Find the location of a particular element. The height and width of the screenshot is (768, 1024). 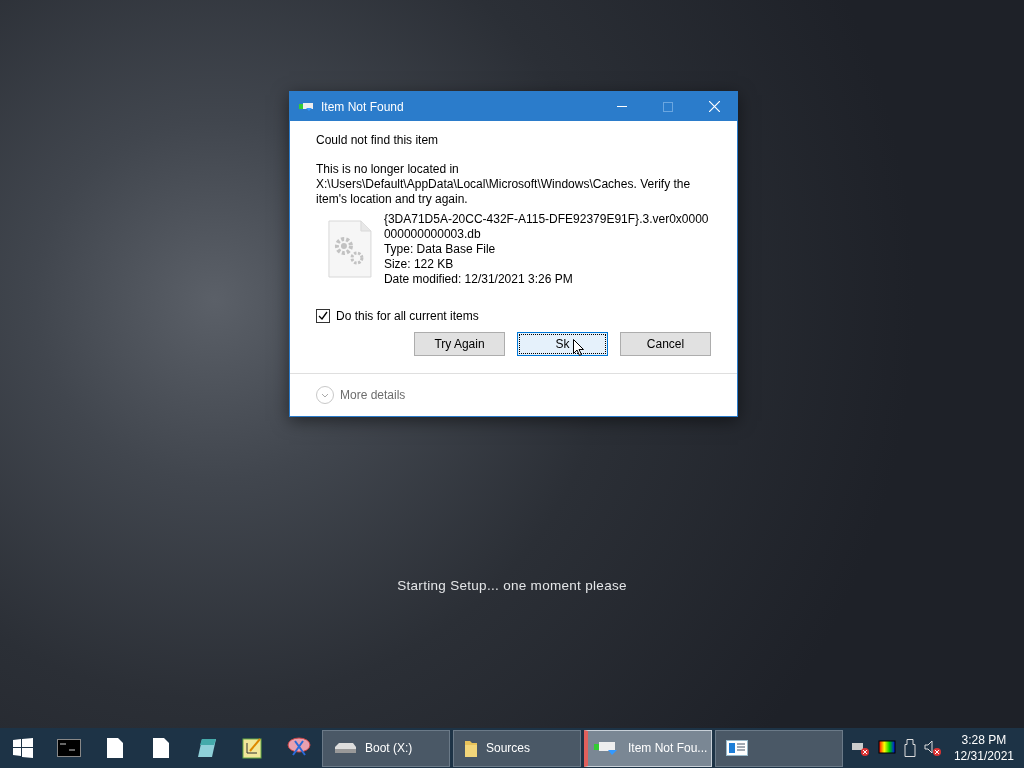

expand-icon is located at coordinates (325, 395).